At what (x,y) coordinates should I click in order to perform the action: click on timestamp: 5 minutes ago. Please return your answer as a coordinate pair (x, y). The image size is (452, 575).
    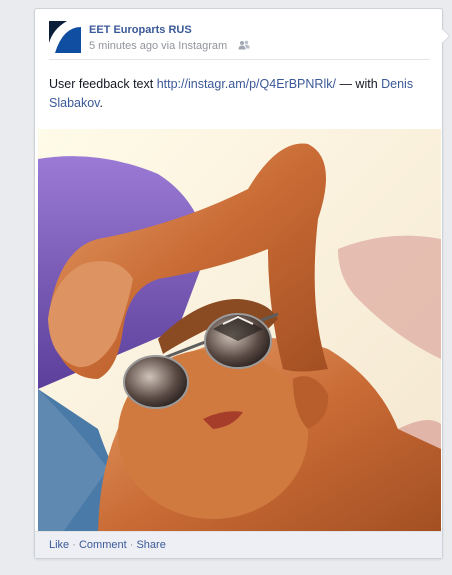
    Looking at the image, I should click on (123, 46).